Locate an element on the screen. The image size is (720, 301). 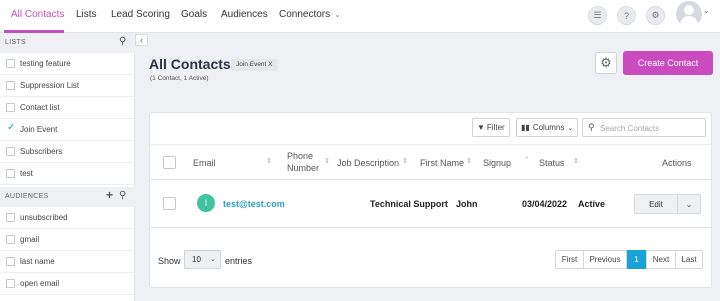
pagination-previous: Previous is located at coordinates (605, 259).